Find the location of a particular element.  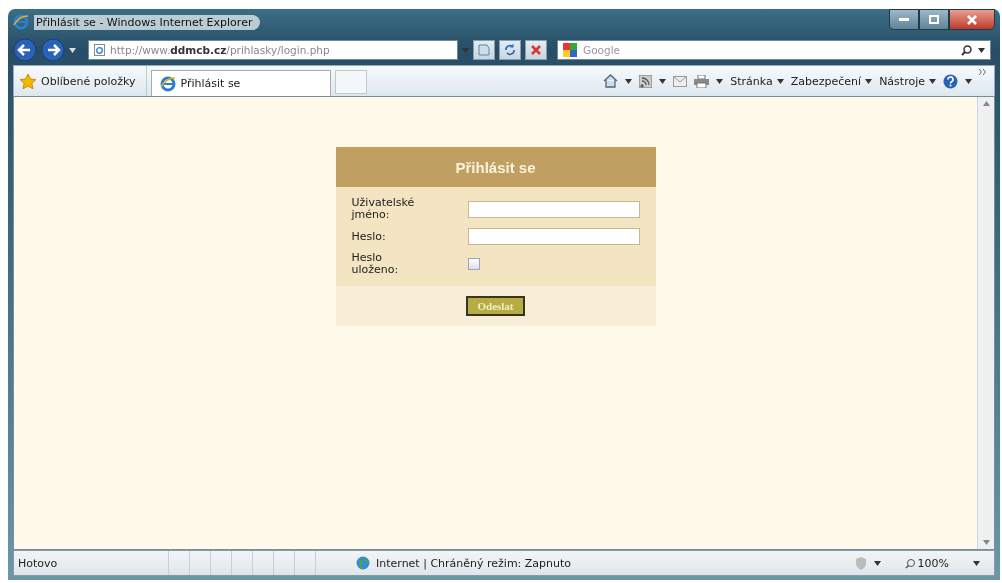

forward-button is located at coordinates (53, 50).